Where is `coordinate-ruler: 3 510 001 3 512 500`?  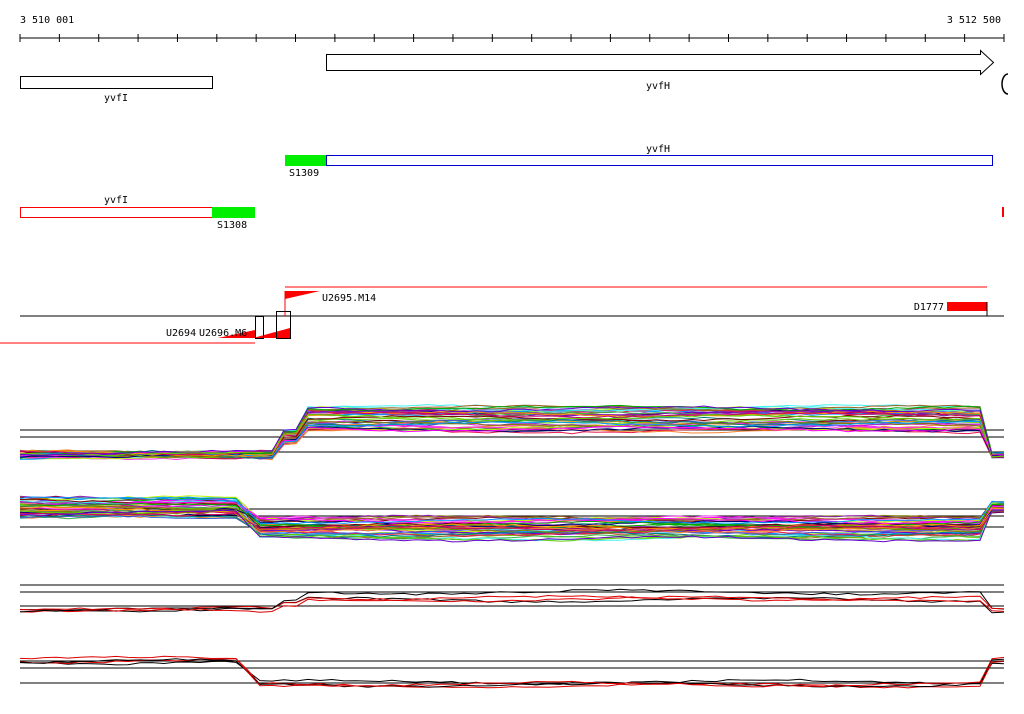
coordinate-ruler: 3 510 001 3 512 500 is located at coordinates (512, 28).